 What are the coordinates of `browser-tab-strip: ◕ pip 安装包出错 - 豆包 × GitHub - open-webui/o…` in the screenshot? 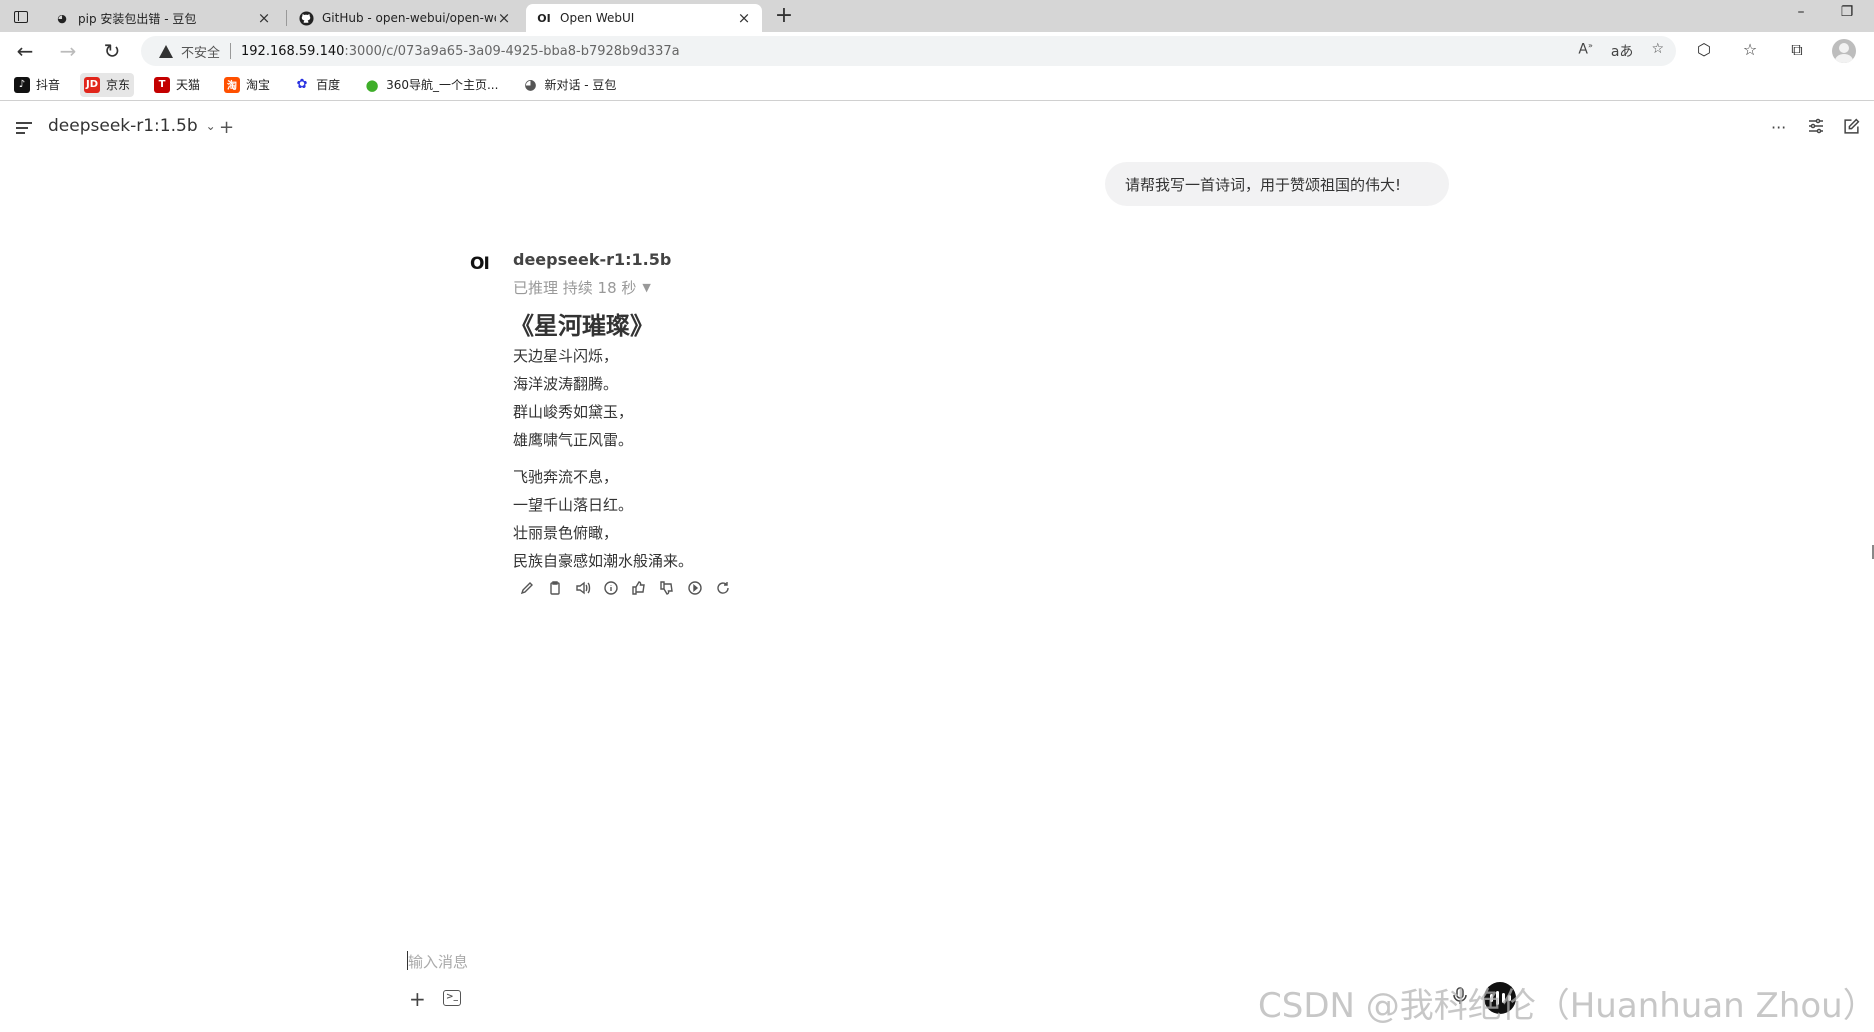 It's located at (937, 16).